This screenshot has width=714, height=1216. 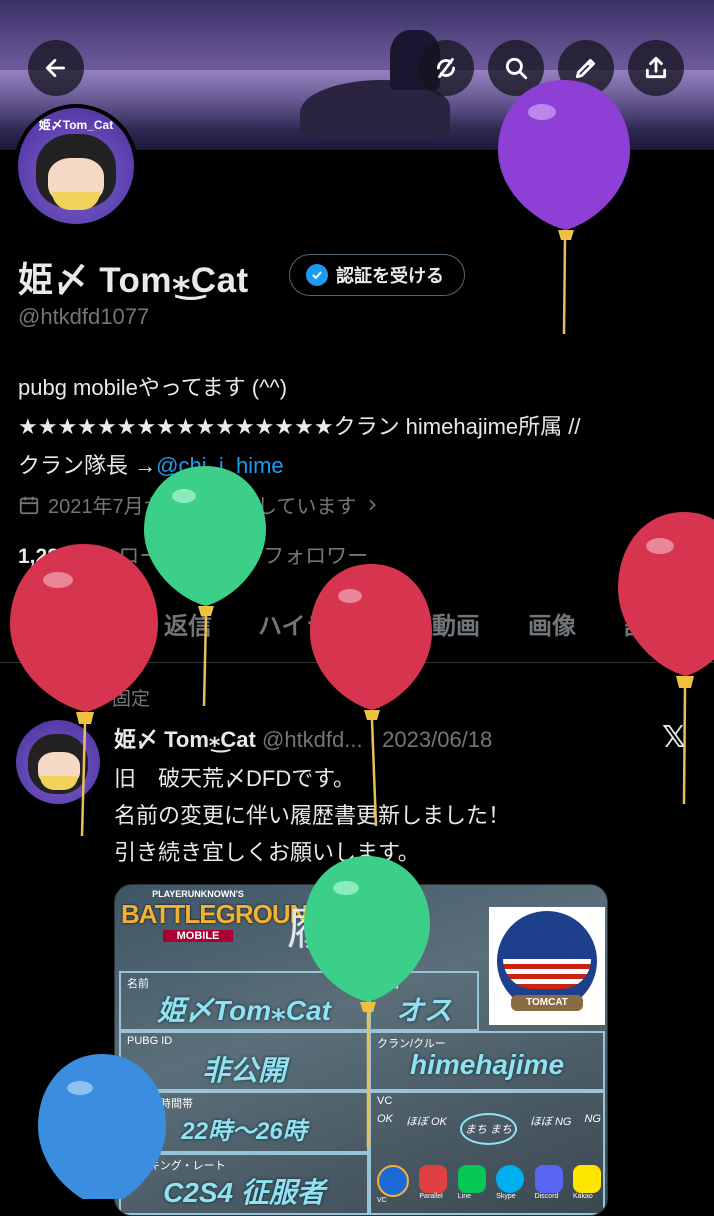 I want to click on profile-tabs: ポスト 返信 ハイライト 動画 画像 記事, so click(x=357, y=626).